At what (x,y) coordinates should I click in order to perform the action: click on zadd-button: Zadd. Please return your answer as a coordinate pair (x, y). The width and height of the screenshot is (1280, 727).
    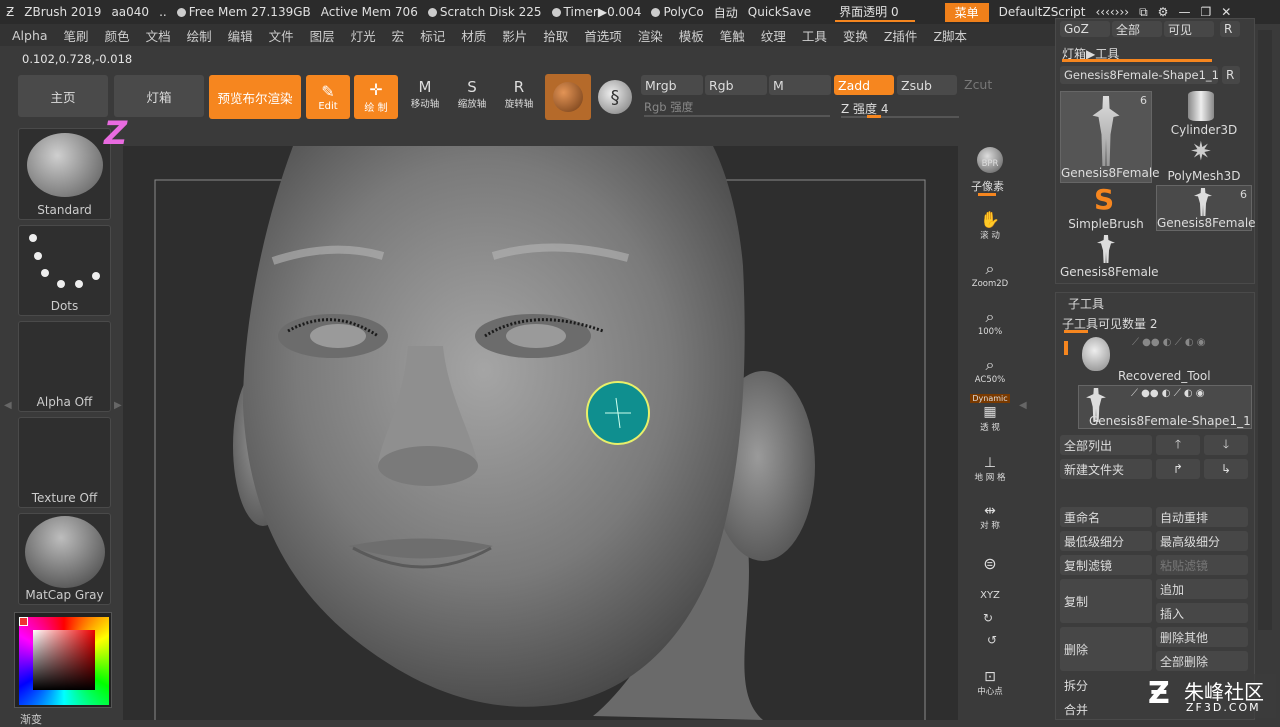
    Looking at the image, I should click on (864, 85).